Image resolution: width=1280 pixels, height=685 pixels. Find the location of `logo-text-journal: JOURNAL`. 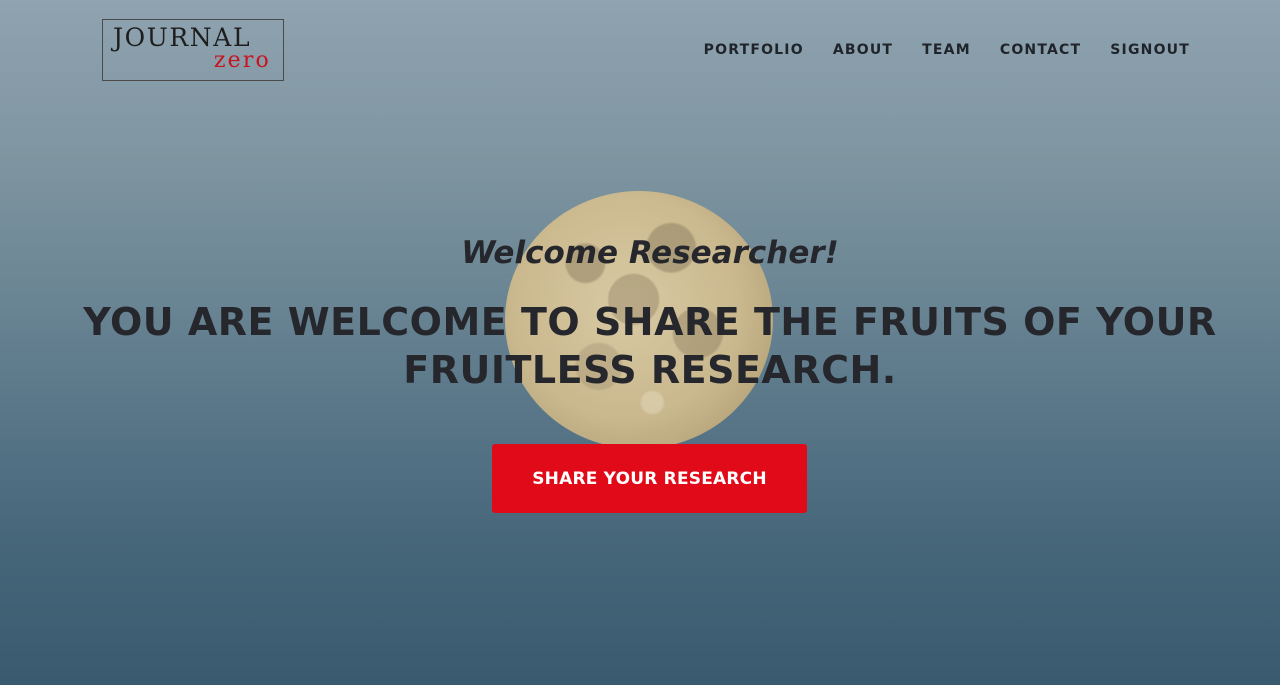

logo-text-journal: JOURNAL is located at coordinates (182, 37).